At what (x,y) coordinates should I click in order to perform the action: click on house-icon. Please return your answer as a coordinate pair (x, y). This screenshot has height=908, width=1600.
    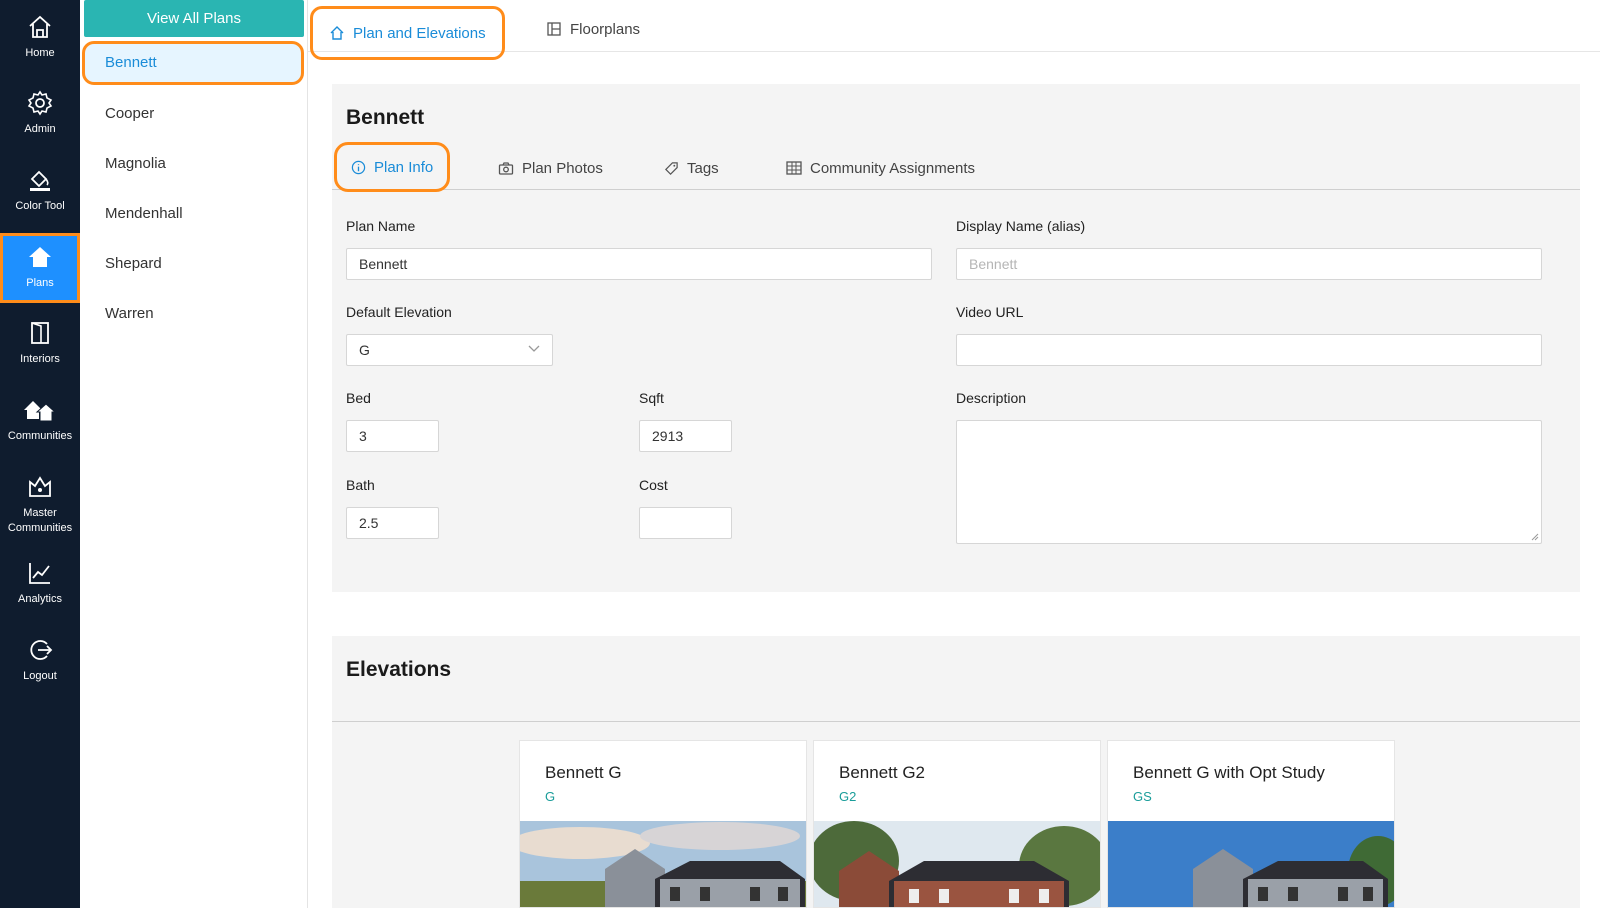
    Looking at the image, I should click on (40, 257).